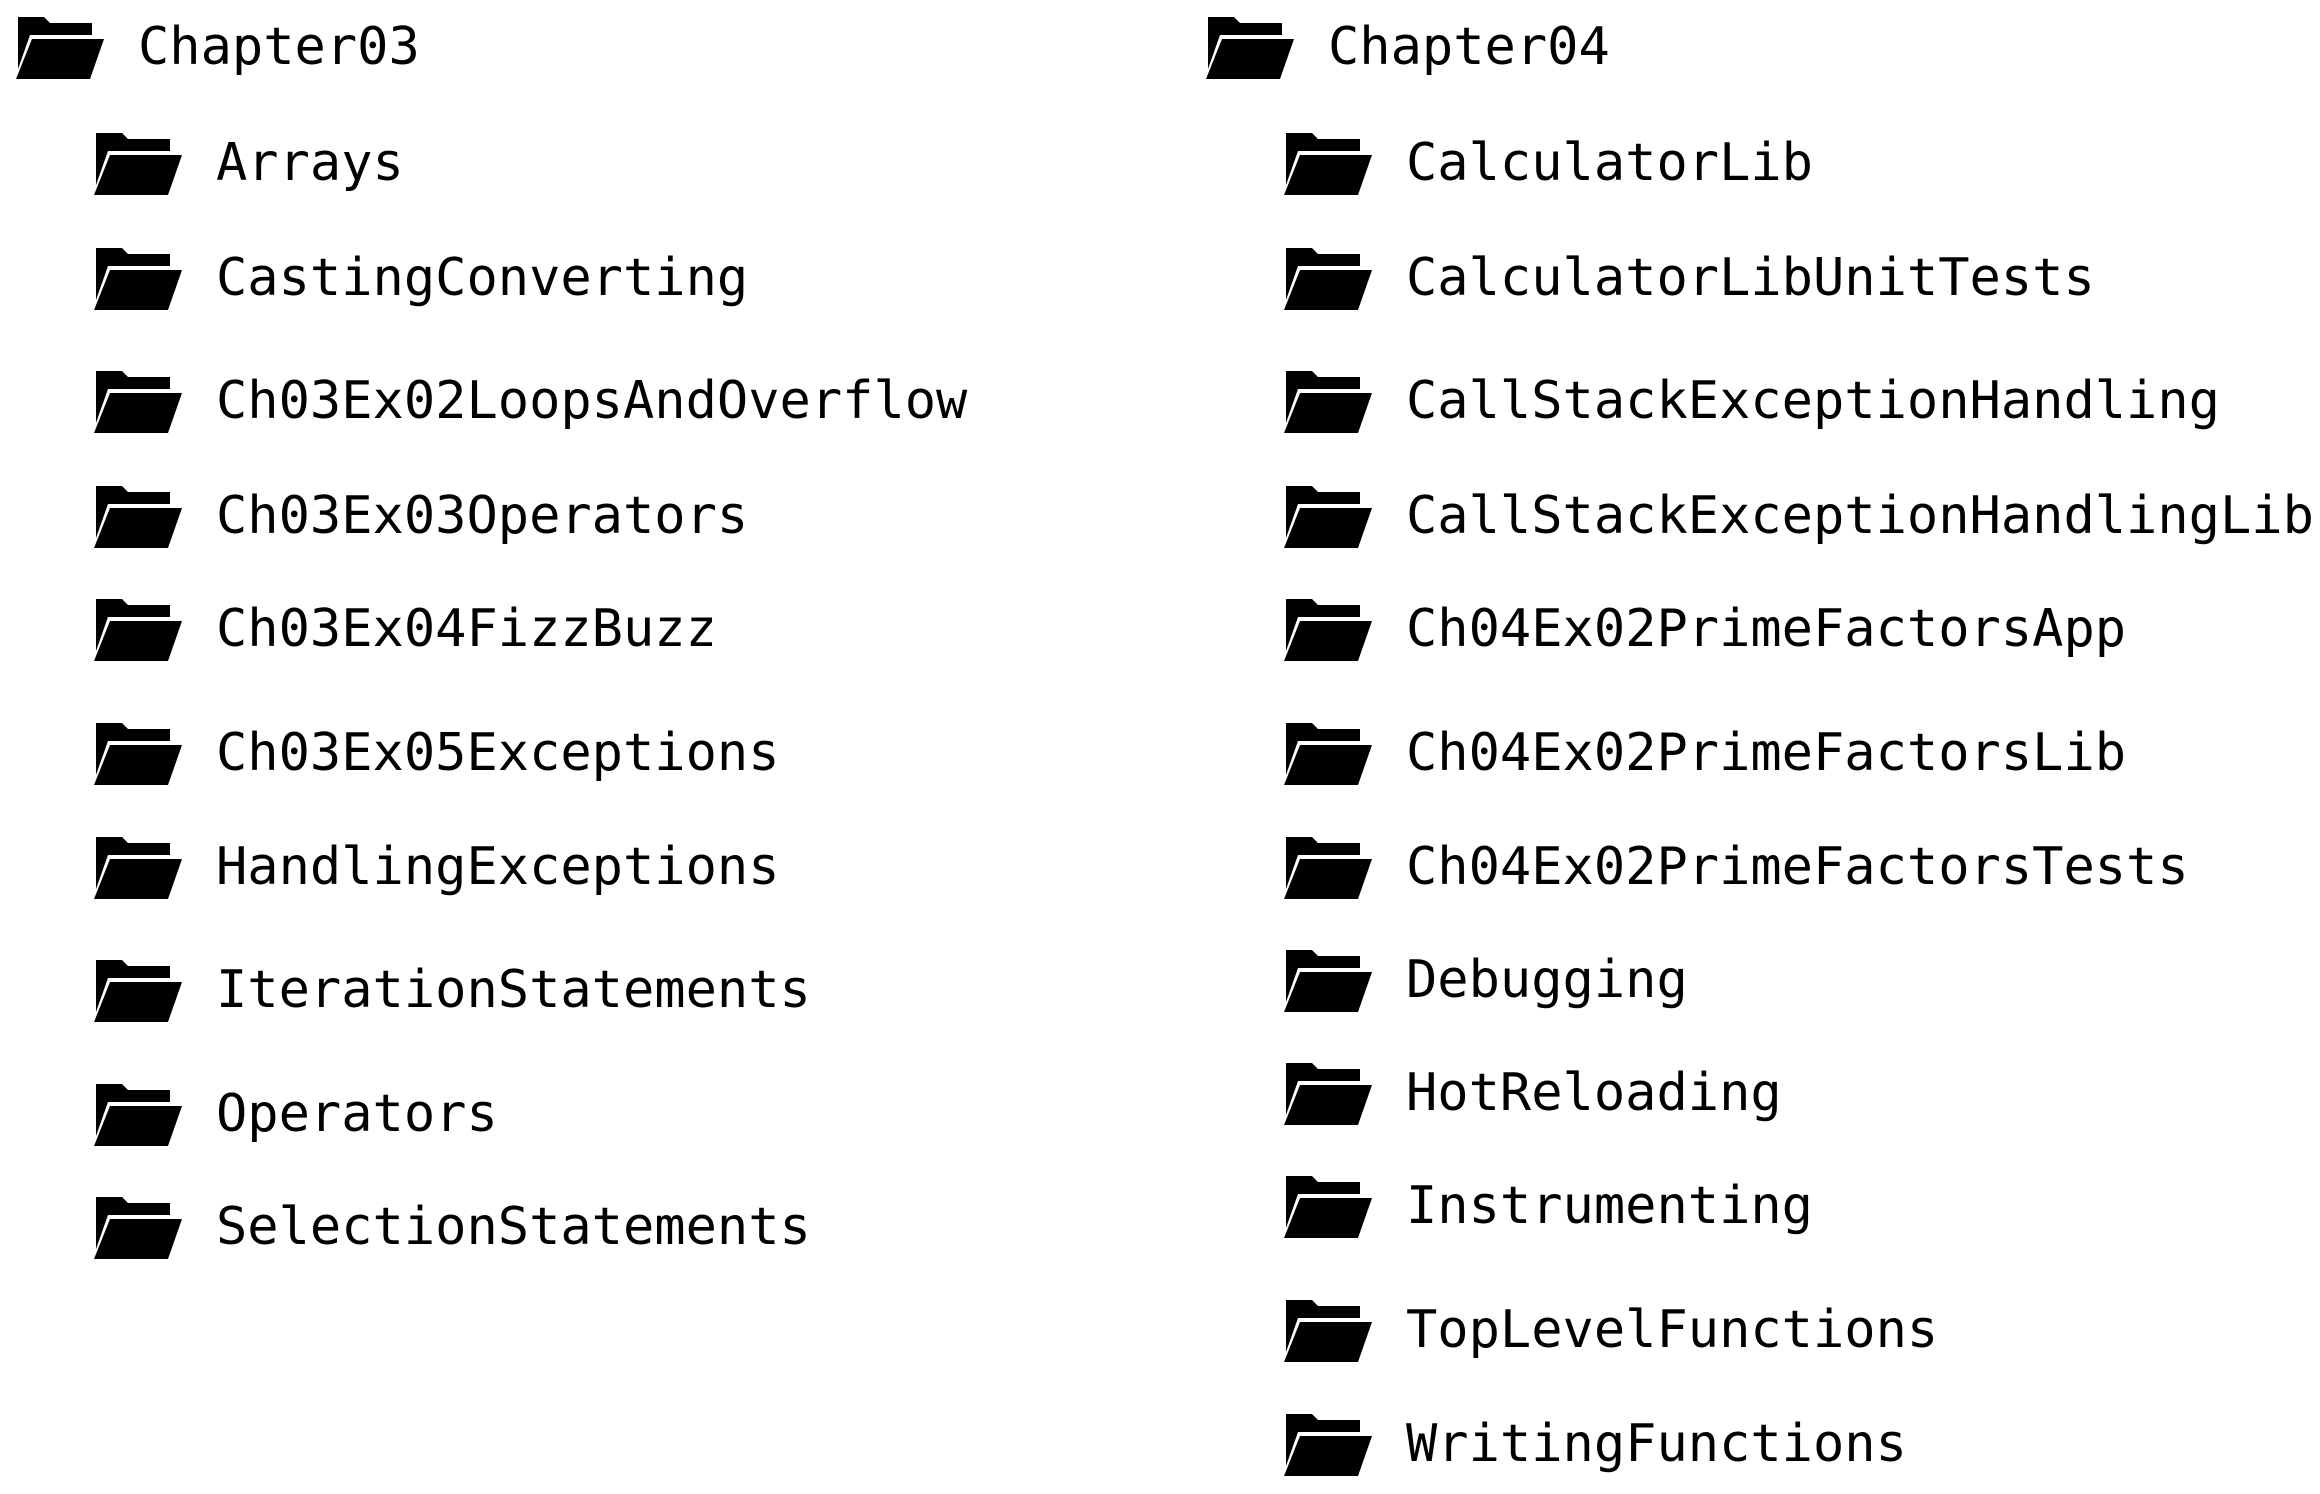 This screenshot has height=1494, width=2320. Describe the element at coordinates (1609, 163) in the screenshot. I see `folder-label: CalculatorLib` at that location.